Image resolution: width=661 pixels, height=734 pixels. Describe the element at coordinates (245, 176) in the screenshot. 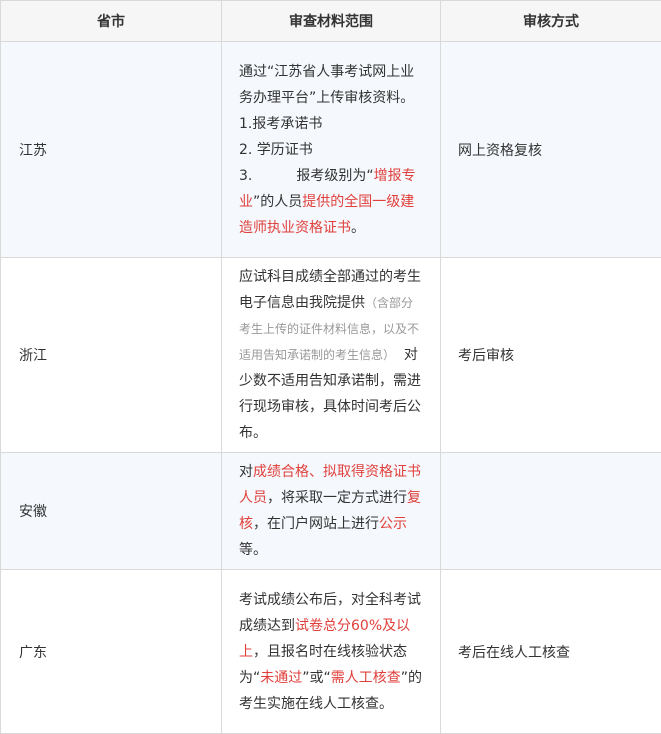

I see `item-number: 3.` at that location.